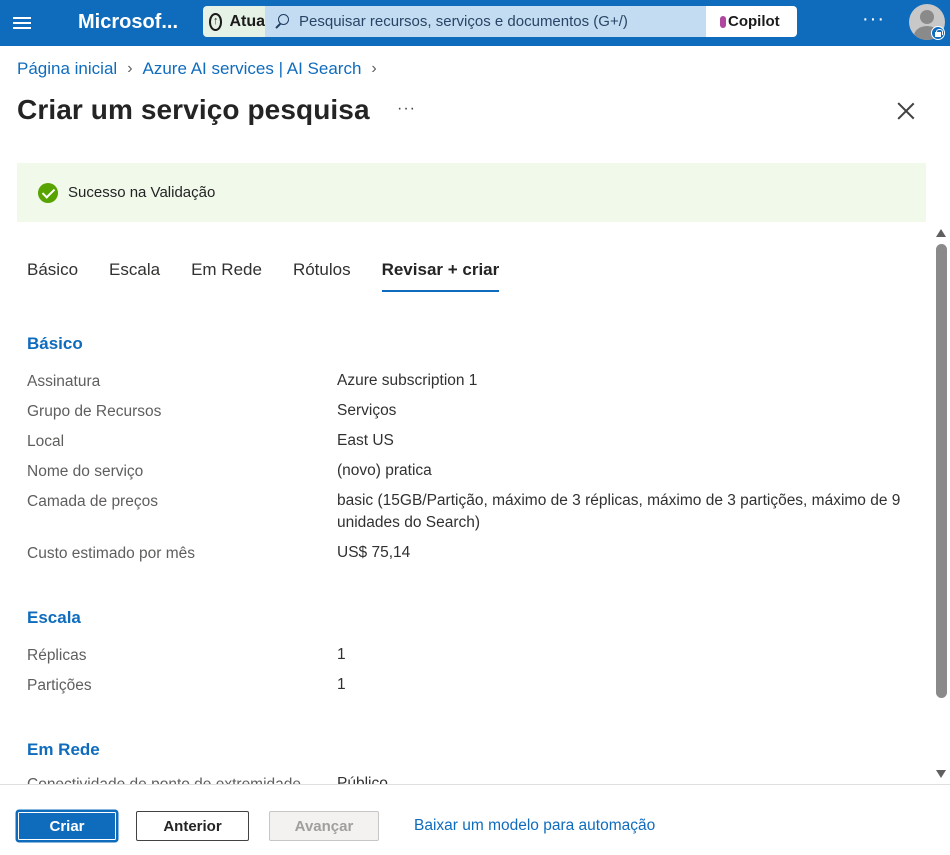 The height and width of the screenshot is (855, 950). I want to click on tab-revisar-criar: Revisar + criar, so click(440, 276).